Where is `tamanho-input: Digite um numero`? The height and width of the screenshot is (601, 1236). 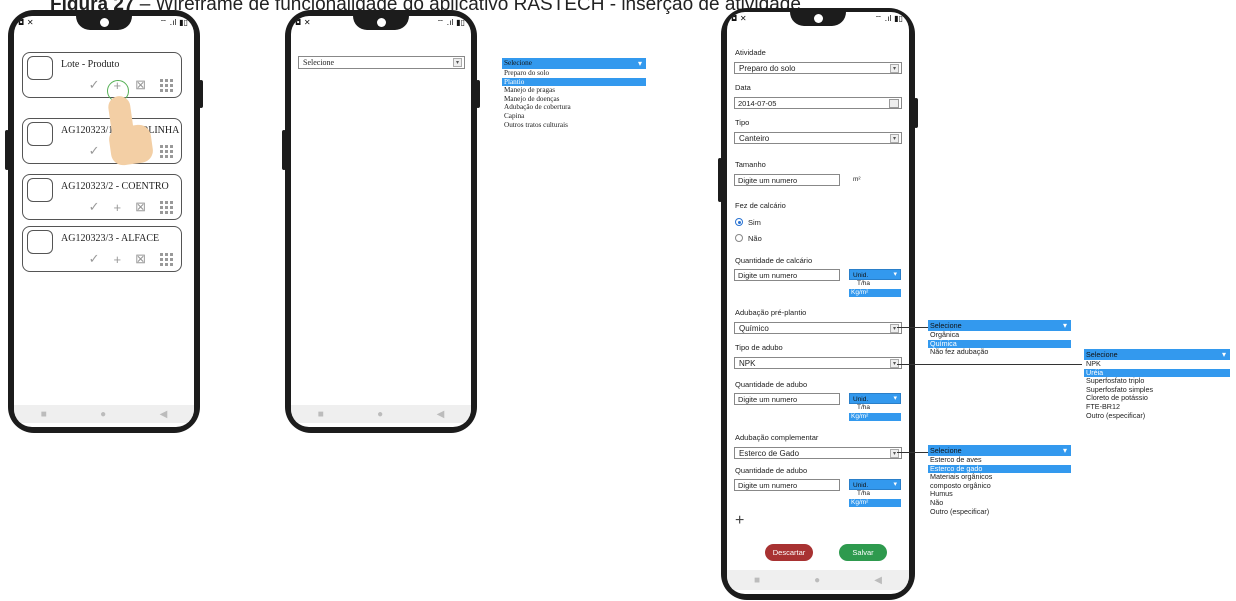
tamanho-input: Digite um numero is located at coordinates (787, 180).